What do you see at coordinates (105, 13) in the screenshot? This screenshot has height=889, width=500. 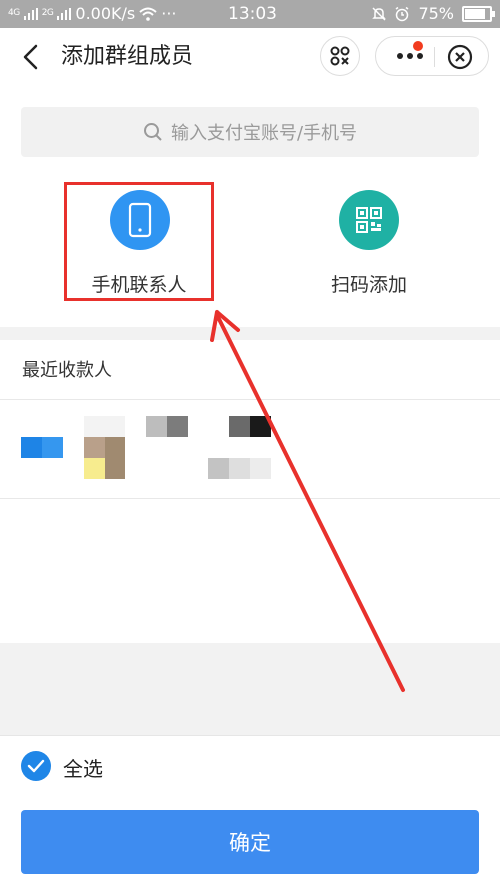 I see `network-speed: 0.00K/s` at bounding box center [105, 13].